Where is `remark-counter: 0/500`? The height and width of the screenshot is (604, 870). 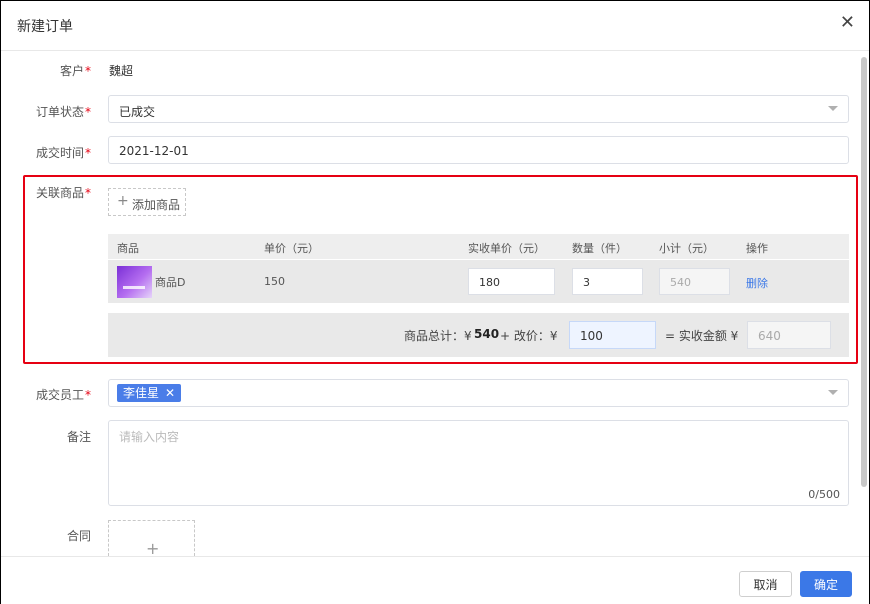
remark-counter: 0/500 is located at coordinates (824, 494).